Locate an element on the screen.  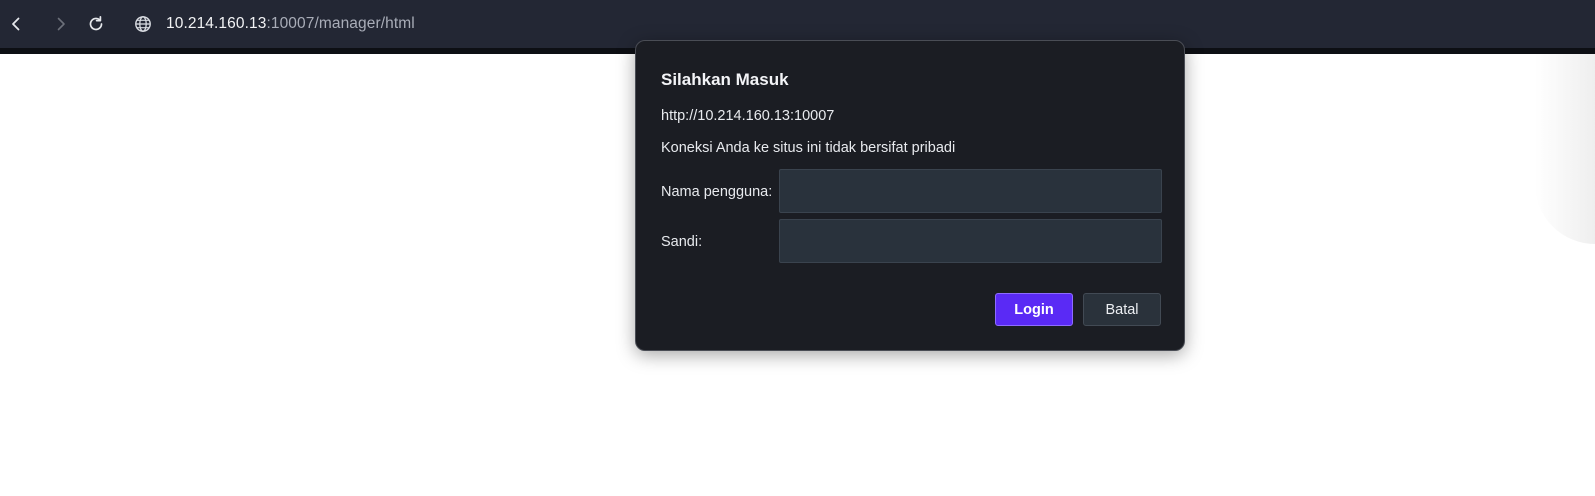
address-bar: 10.214.160.13:10007/manager/html is located at coordinates (274, 24).